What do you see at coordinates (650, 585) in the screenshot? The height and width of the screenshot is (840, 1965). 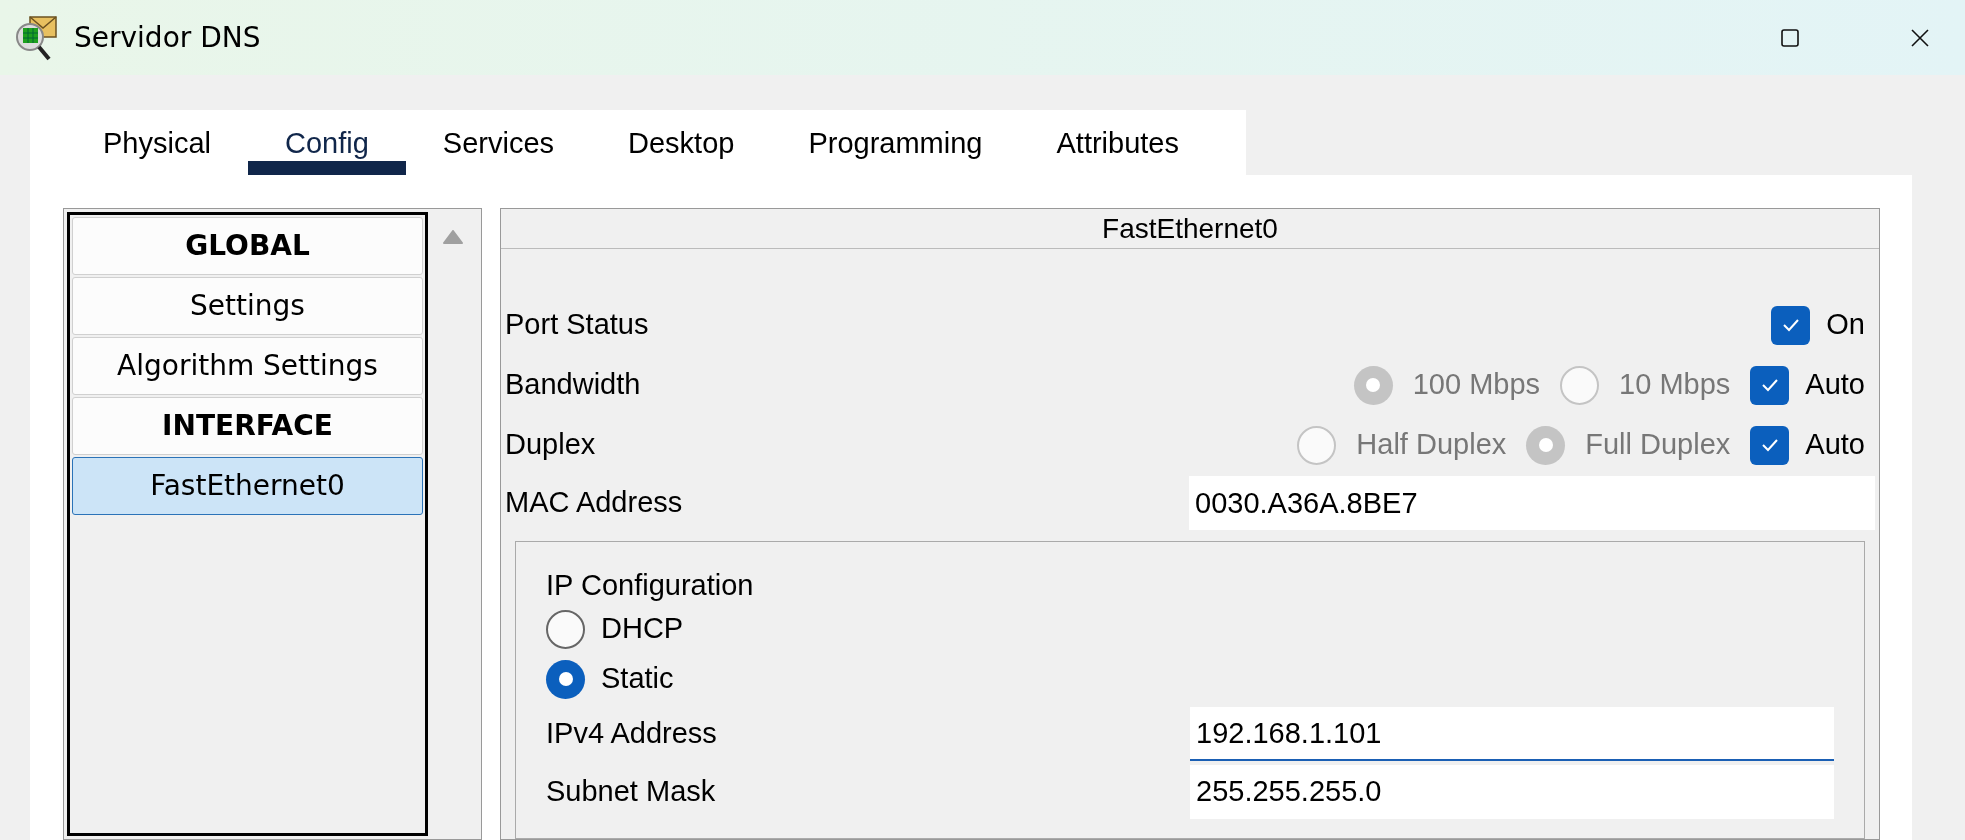 I see `group-title: IP Configuration` at bounding box center [650, 585].